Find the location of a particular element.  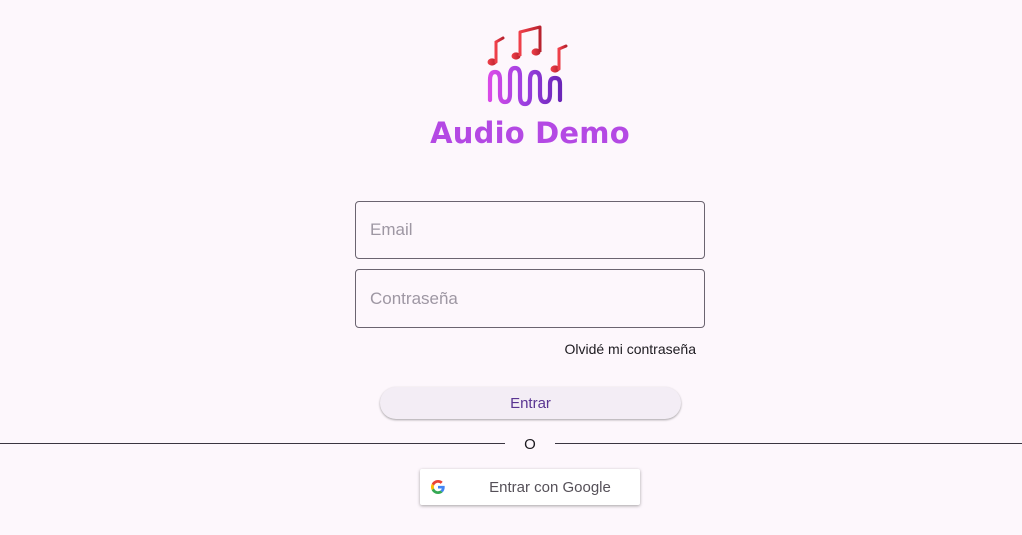

divider-line-right is located at coordinates (788, 443).